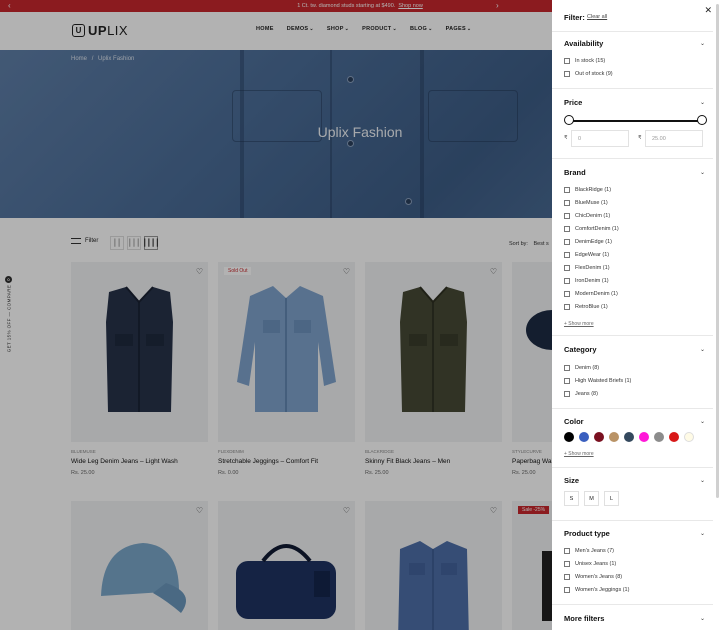 This screenshot has width=720, height=630. What do you see at coordinates (569, 437) in the screenshot?
I see `color-swatch-black` at bounding box center [569, 437].